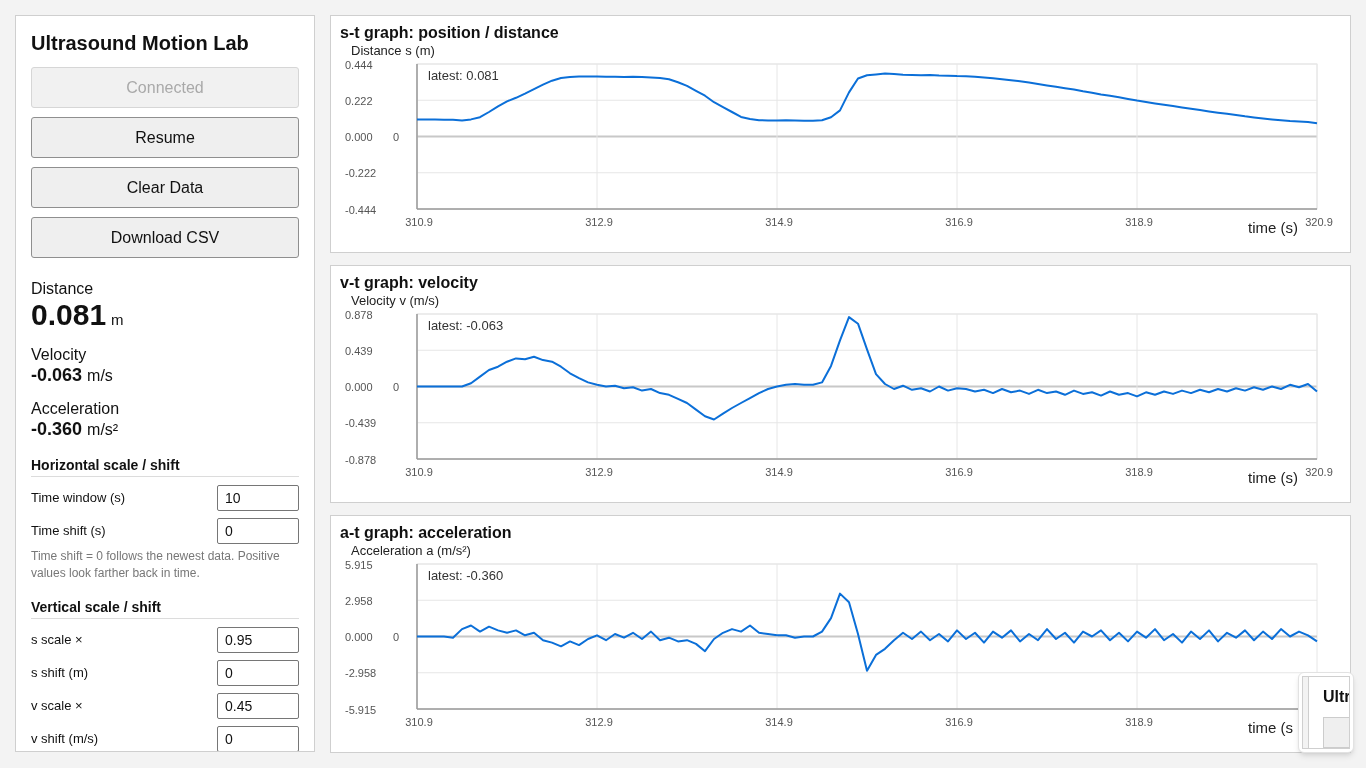 The width and height of the screenshot is (1366, 768). What do you see at coordinates (359, 600) in the screenshot?
I see `y-tick-label: 2.958` at bounding box center [359, 600].